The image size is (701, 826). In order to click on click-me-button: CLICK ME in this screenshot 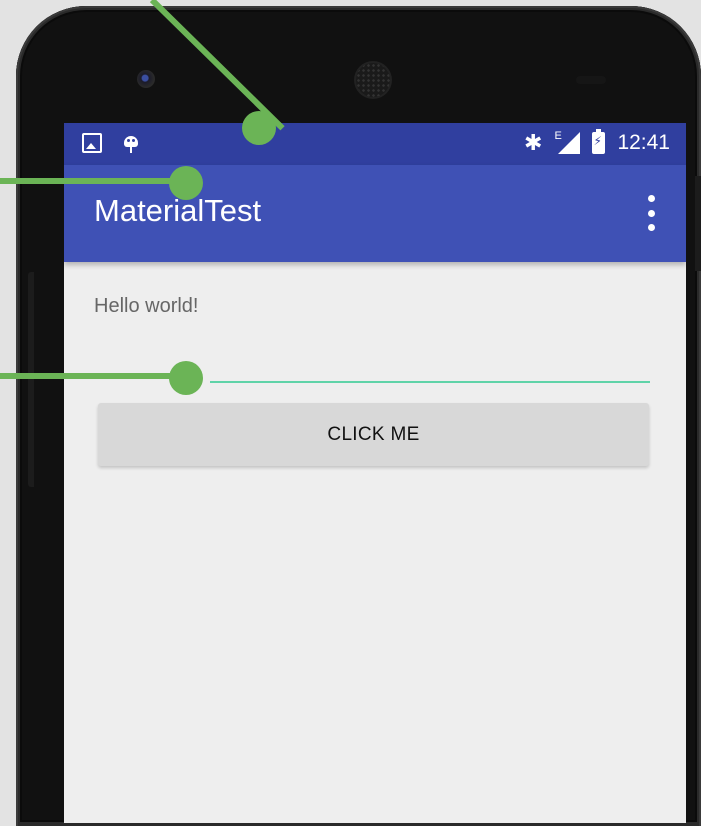, I will do `click(373, 434)`.